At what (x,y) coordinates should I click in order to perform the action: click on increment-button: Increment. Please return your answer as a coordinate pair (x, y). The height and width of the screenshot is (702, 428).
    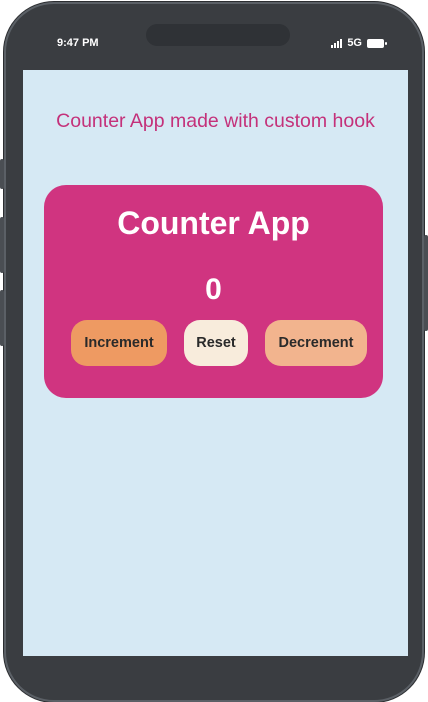
    Looking at the image, I should click on (119, 343).